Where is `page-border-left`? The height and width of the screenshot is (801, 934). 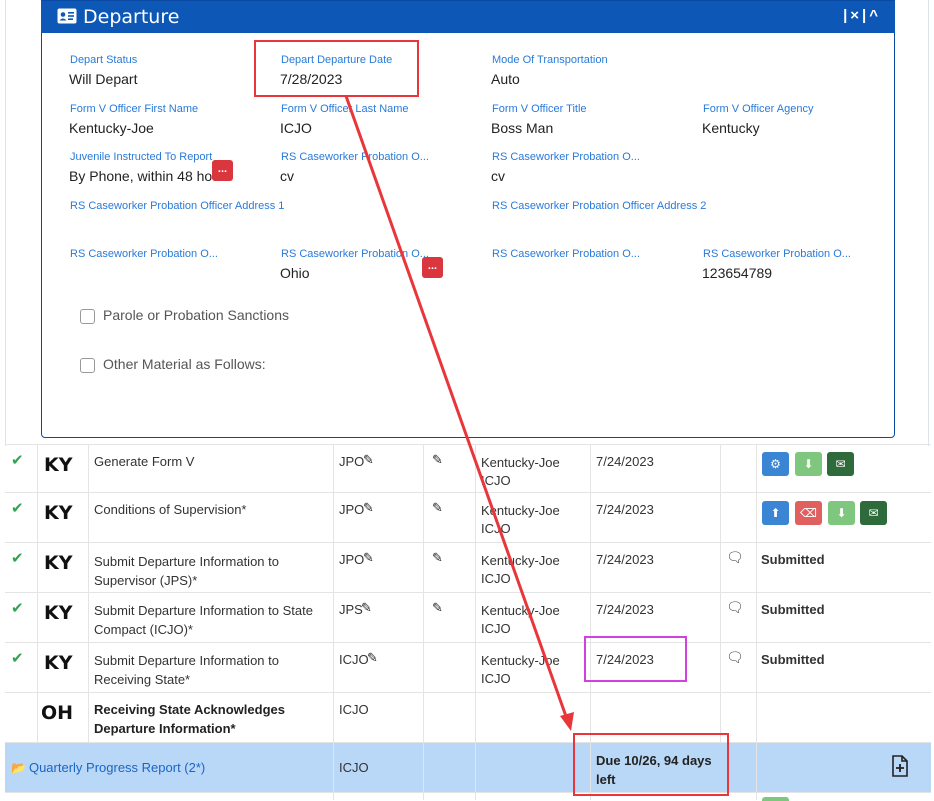 page-border-left is located at coordinates (5, 223).